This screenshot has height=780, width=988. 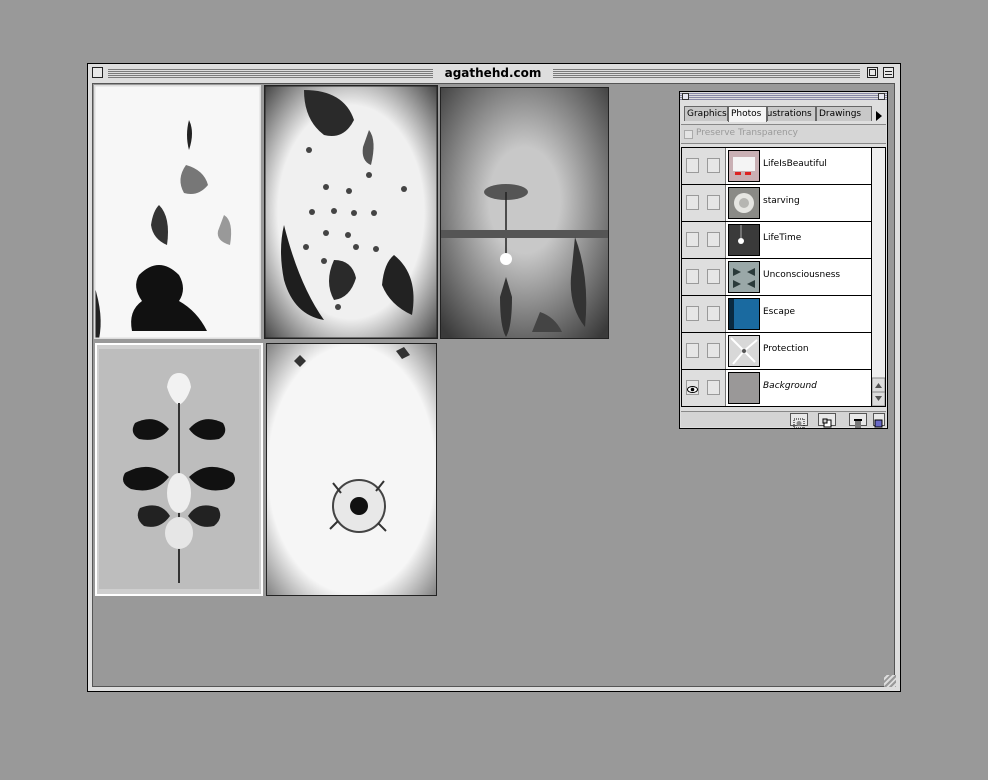 What do you see at coordinates (783, 420) in the screenshot?
I see `palette-button-bar` at bounding box center [783, 420].